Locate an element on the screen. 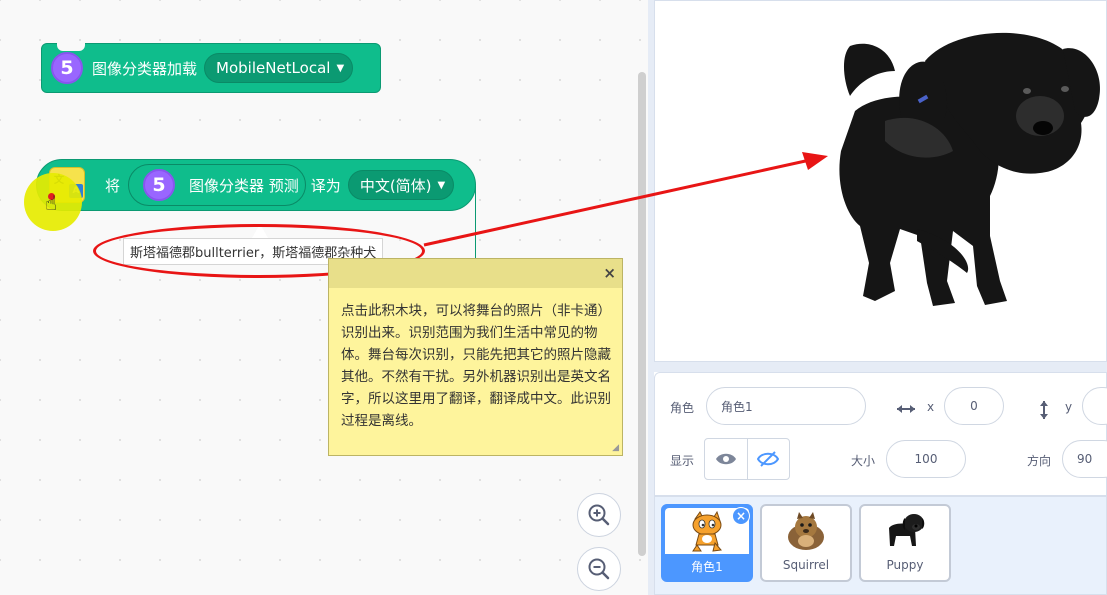 The width and height of the screenshot is (1107, 595). stage-gap is located at coordinates (880, 367).